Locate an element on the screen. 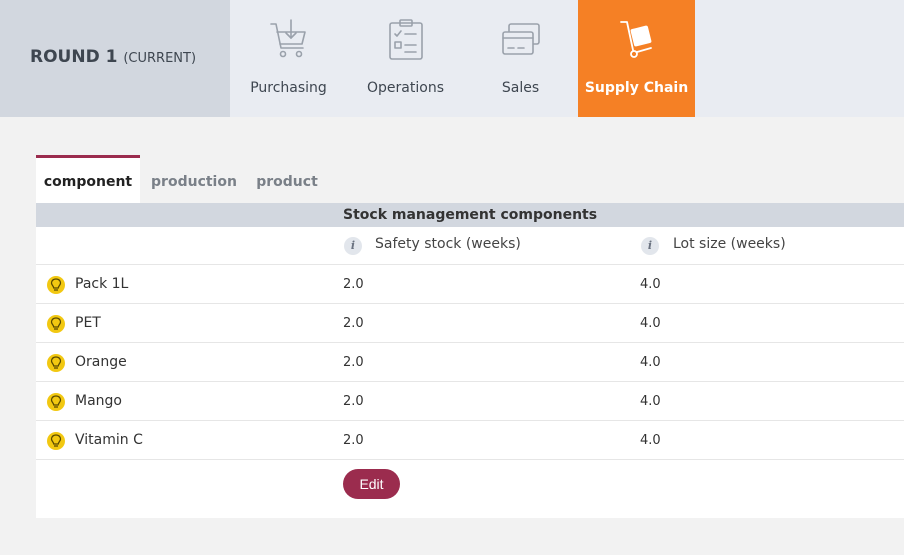 This screenshot has width=904, height=555. table-header: Stock management components is located at coordinates (470, 215).